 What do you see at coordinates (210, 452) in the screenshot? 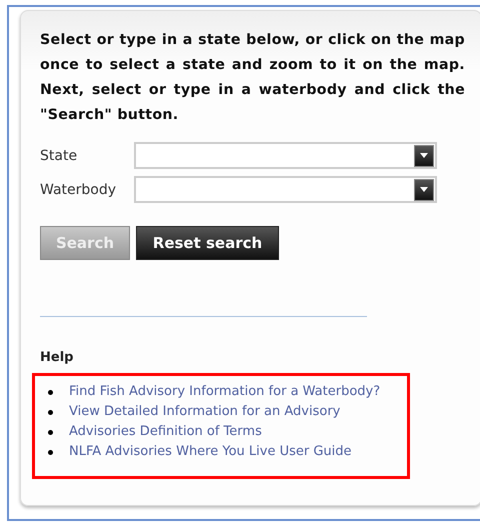
I see `help-link: NLFA Advisories Where You Live User Guide` at bounding box center [210, 452].